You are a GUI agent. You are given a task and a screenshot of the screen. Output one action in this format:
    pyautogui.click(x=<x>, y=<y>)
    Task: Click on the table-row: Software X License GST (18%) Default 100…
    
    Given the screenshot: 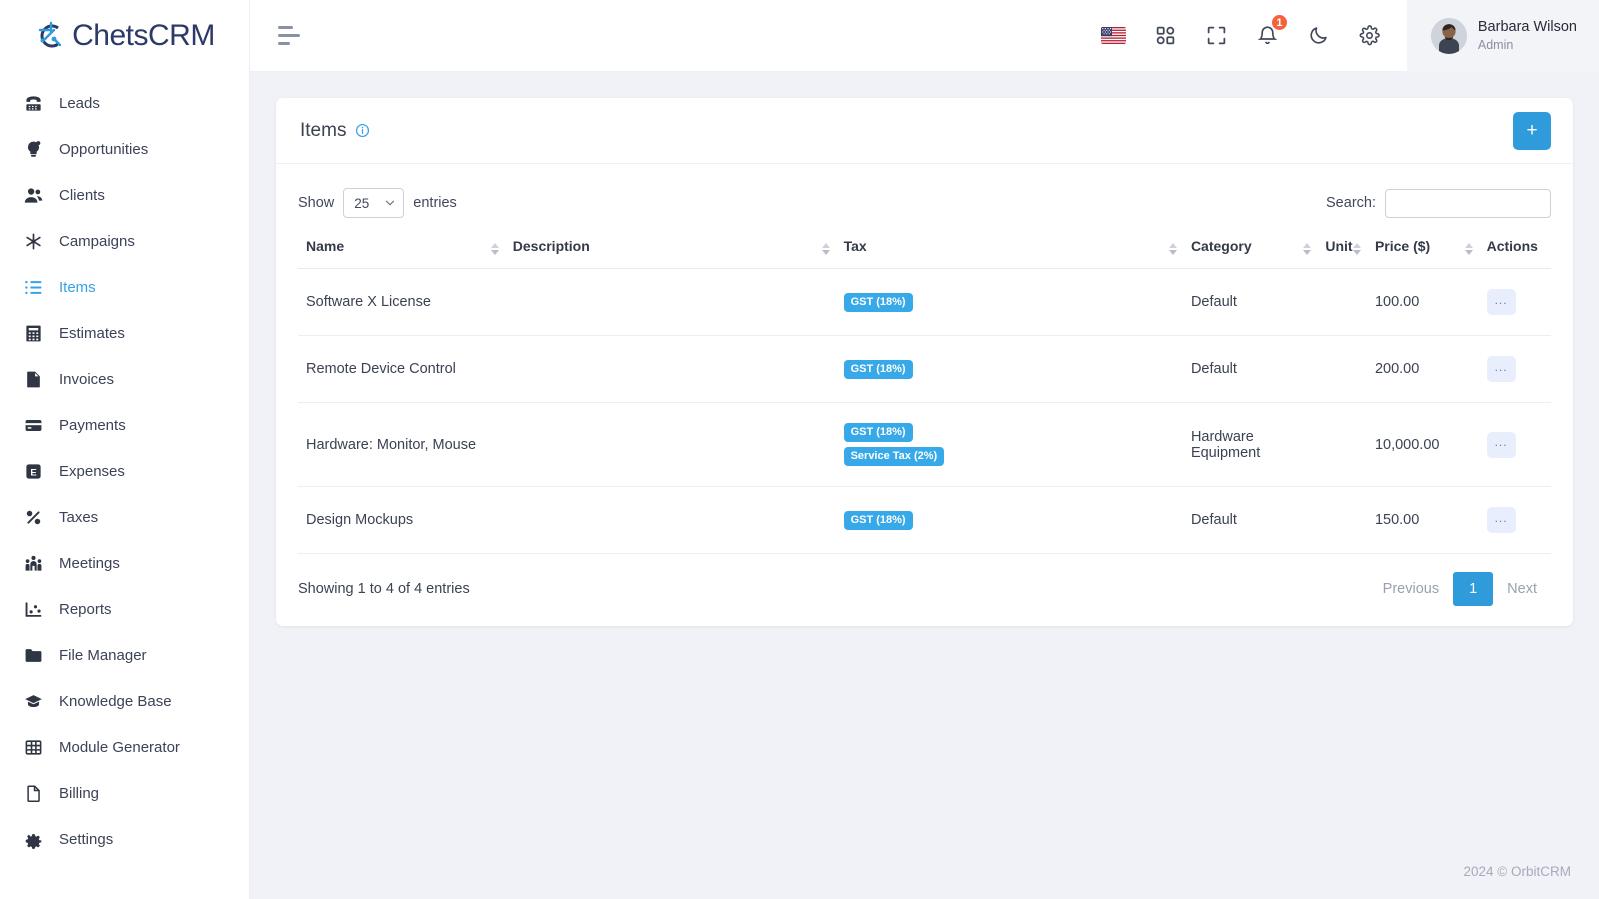 What is the action you would take?
    pyautogui.click(x=924, y=302)
    